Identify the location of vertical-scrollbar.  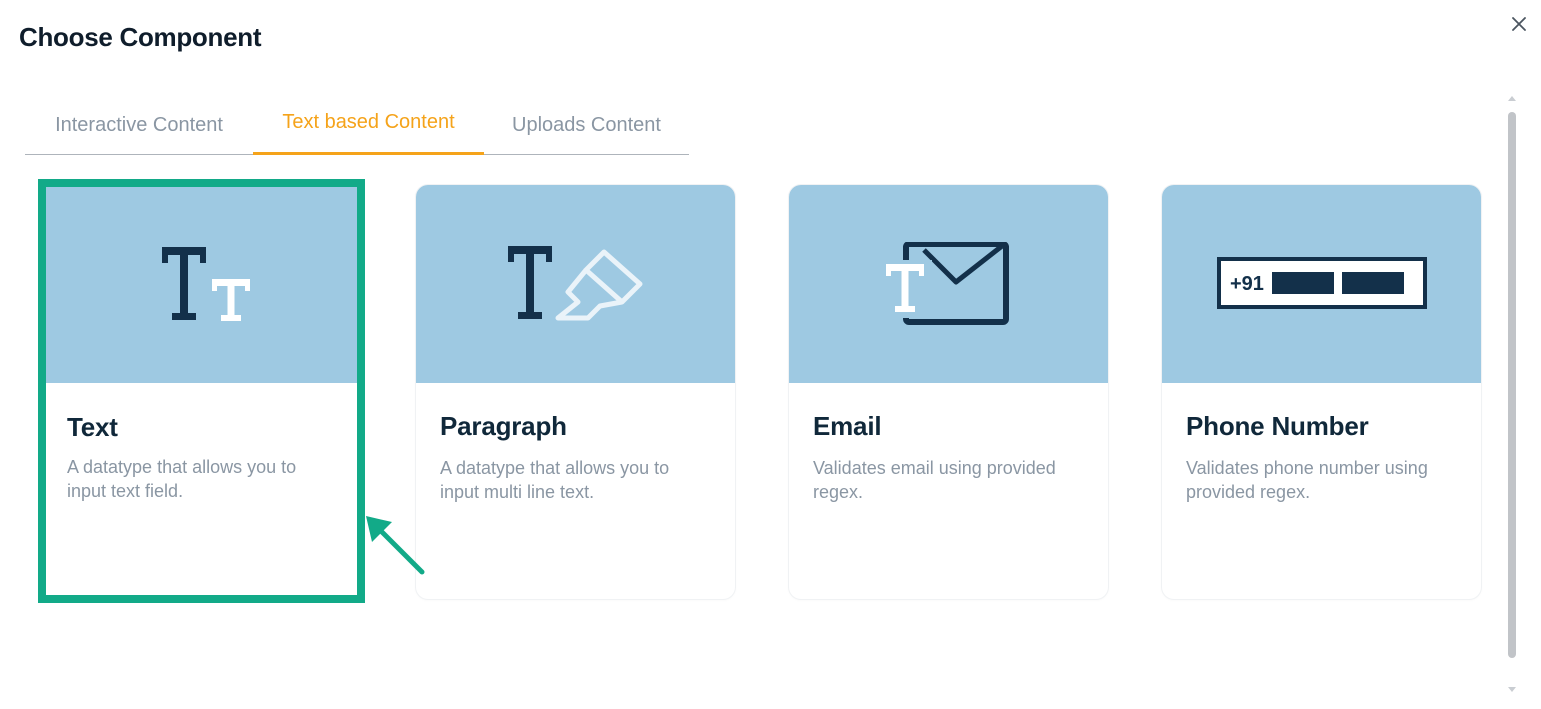
(1512, 396).